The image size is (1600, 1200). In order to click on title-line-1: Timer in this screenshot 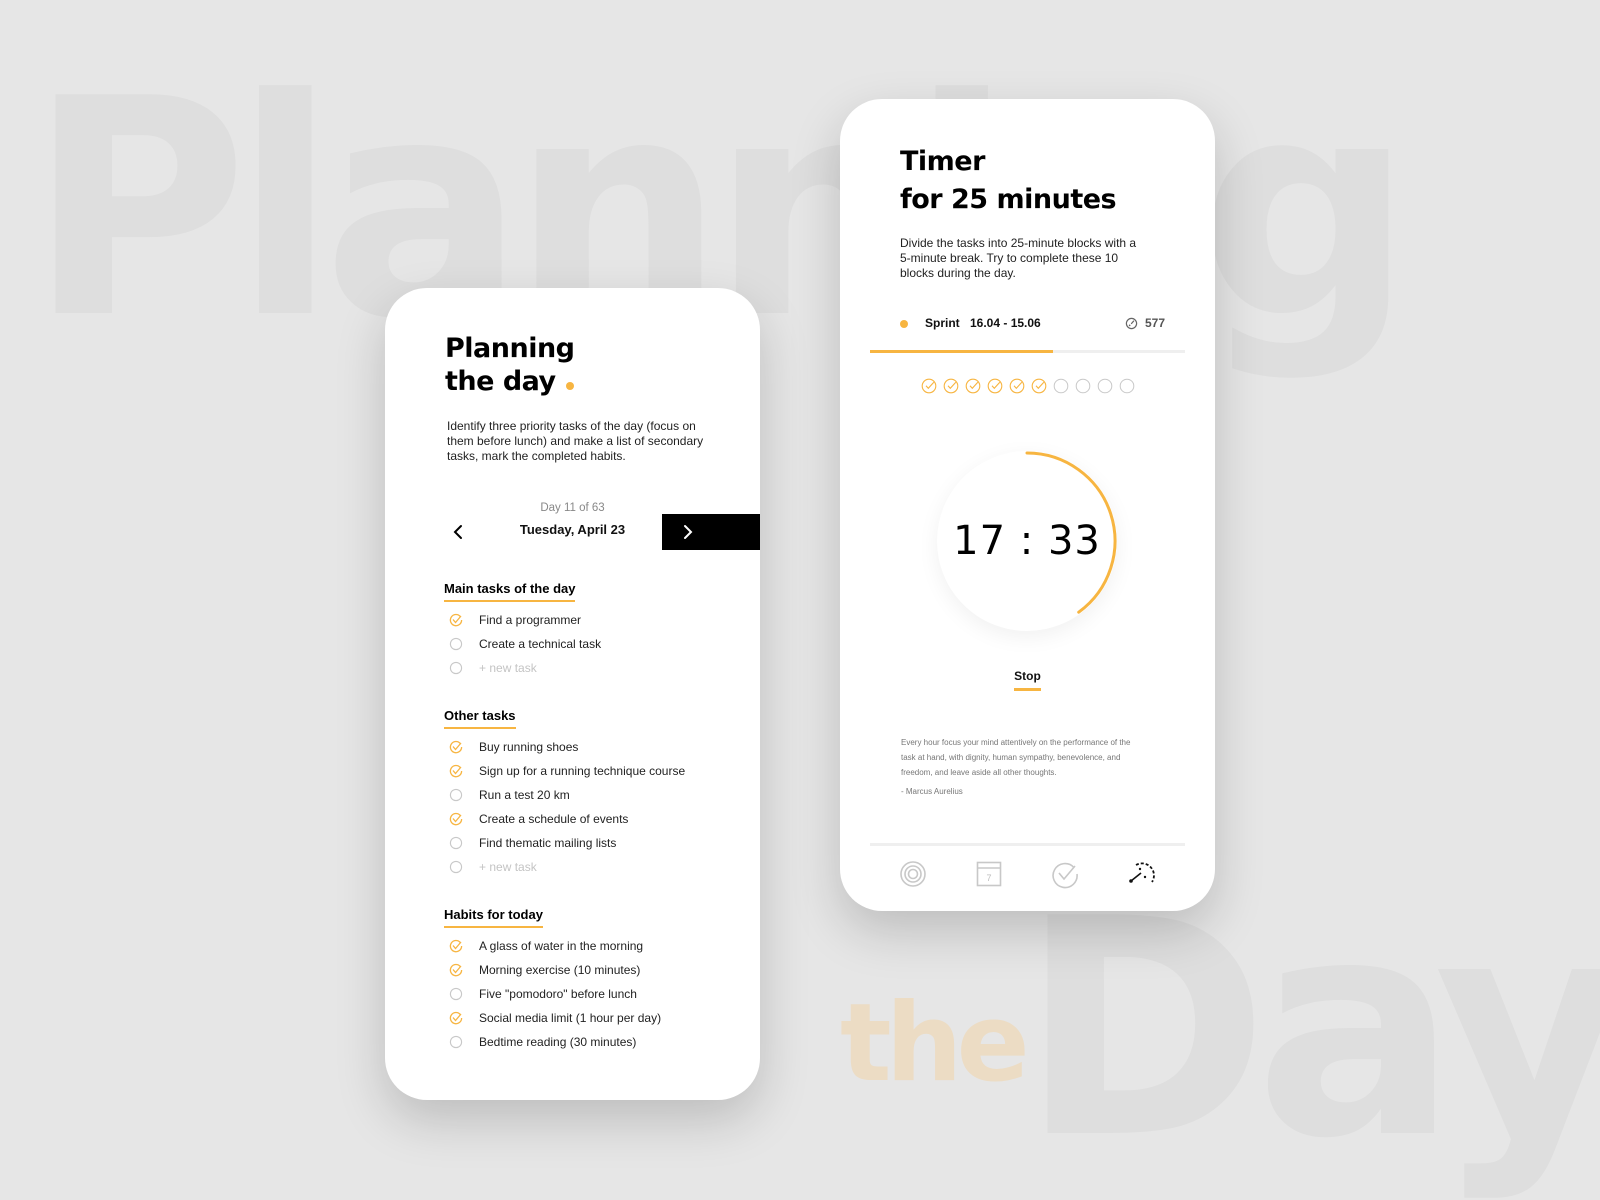, I will do `click(942, 161)`.